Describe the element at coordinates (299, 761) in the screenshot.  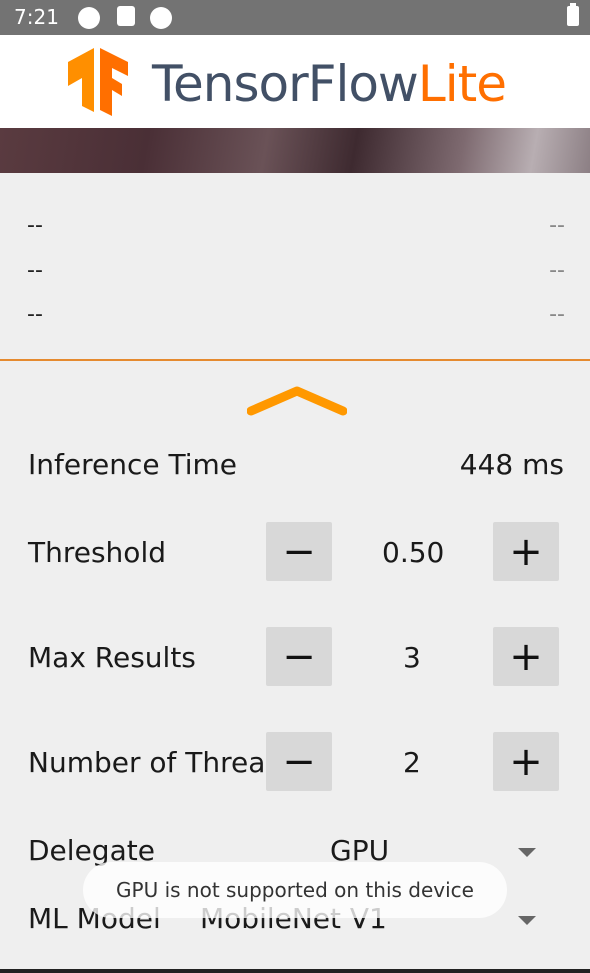
I see `threads-minus-button: −` at that location.